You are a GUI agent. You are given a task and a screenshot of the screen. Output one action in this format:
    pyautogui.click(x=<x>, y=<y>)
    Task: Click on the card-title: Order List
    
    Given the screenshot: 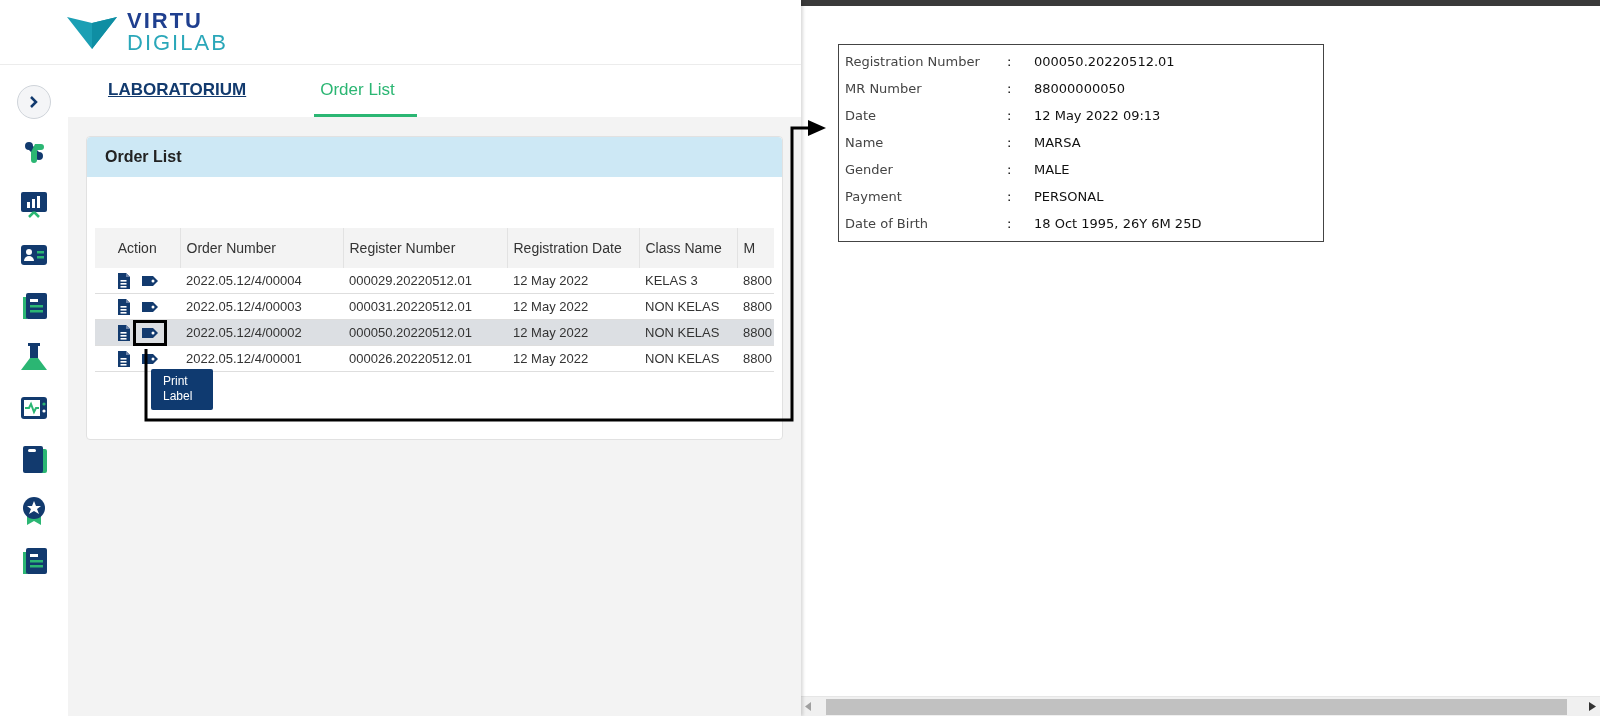 What is the action you would take?
    pyautogui.click(x=434, y=157)
    